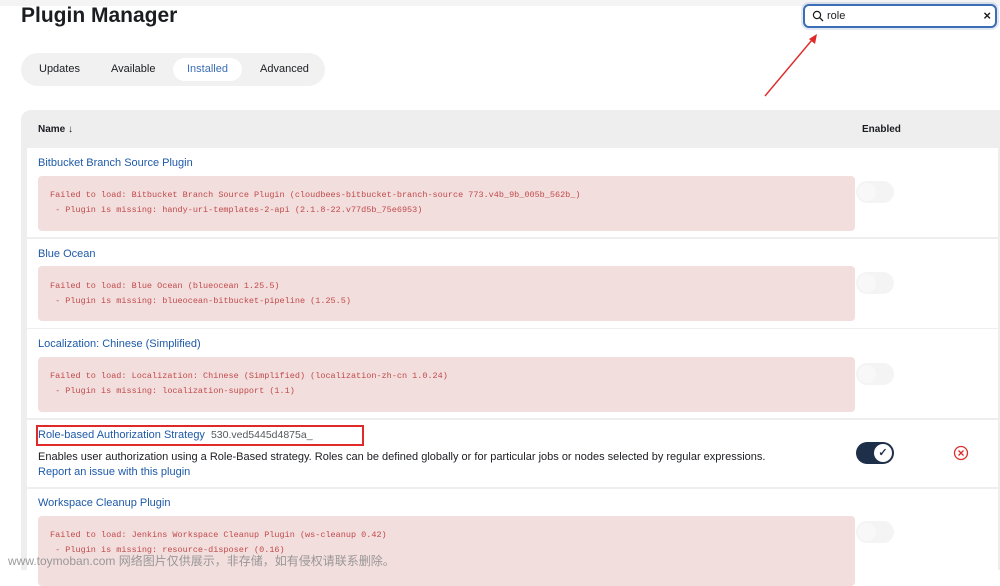 The width and height of the screenshot is (1000, 586). I want to click on search-icon, so click(818, 16).